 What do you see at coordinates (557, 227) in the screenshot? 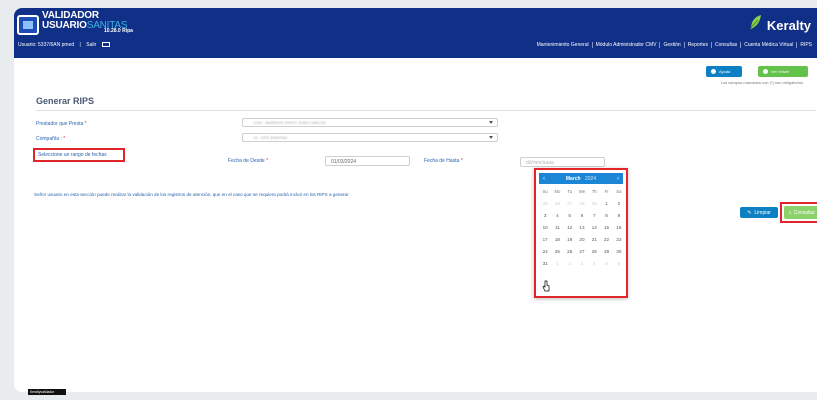
I see `calendar-day: 11` at bounding box center [557, 227].